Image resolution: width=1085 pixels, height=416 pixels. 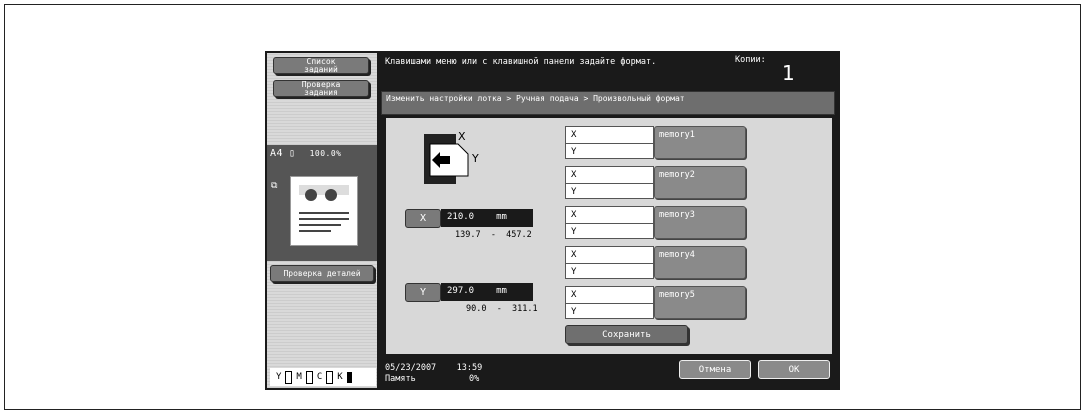 What do you see at coordinates (788, 73) in the screenshot?
I see `copies-count: 1` at bounding box center [788, 73].